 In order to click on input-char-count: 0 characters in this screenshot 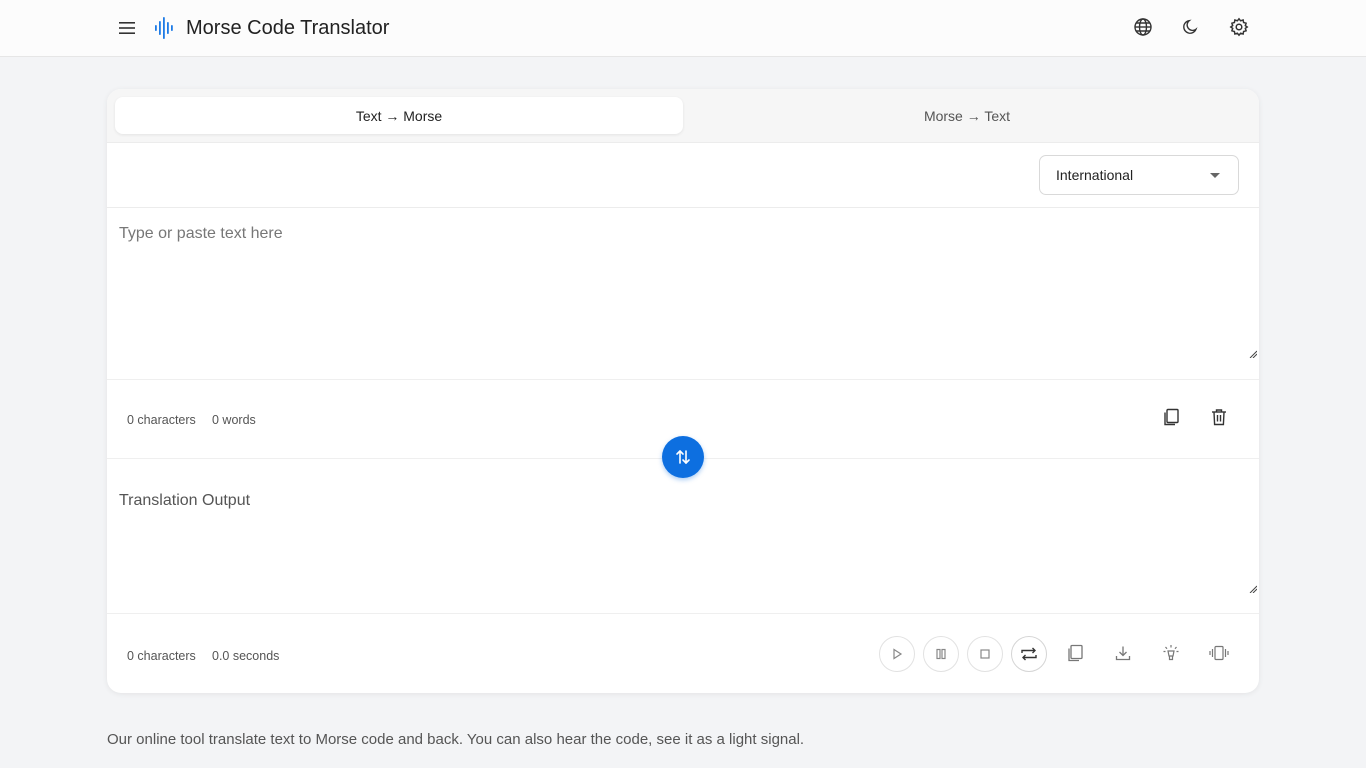, I will do `click(161, 420)`.